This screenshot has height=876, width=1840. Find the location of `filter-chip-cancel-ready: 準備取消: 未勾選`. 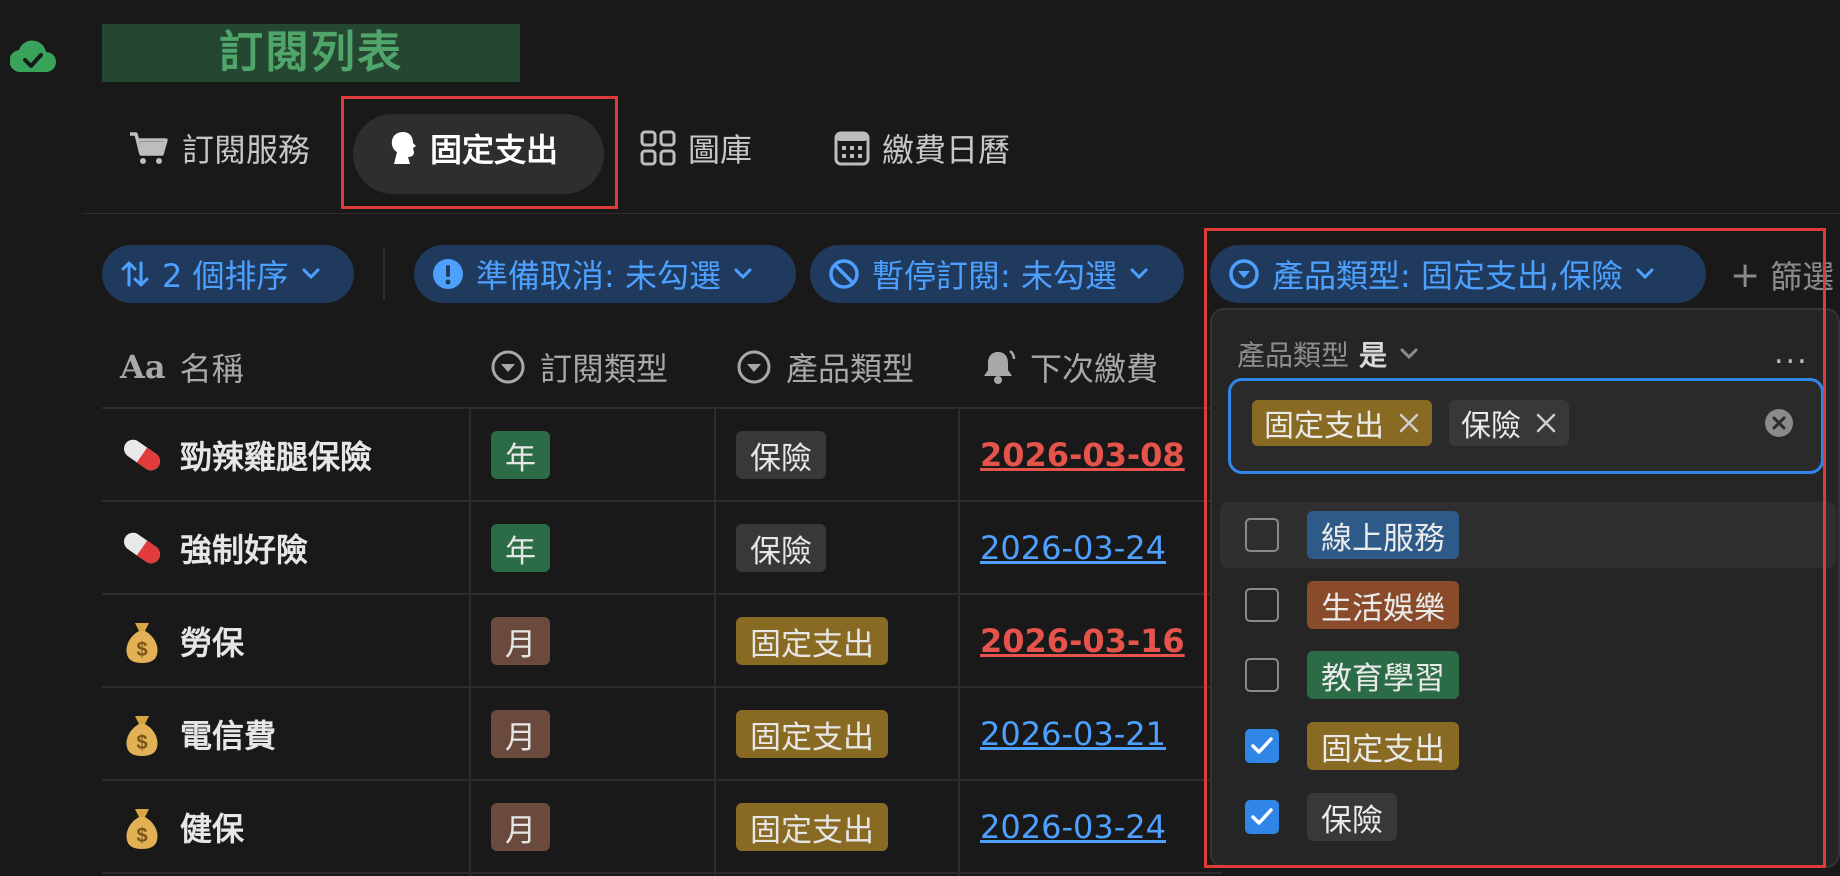

filter-chip-cancel-ready: 準備取消: 未勾選 is located at coordinates (605, 274).